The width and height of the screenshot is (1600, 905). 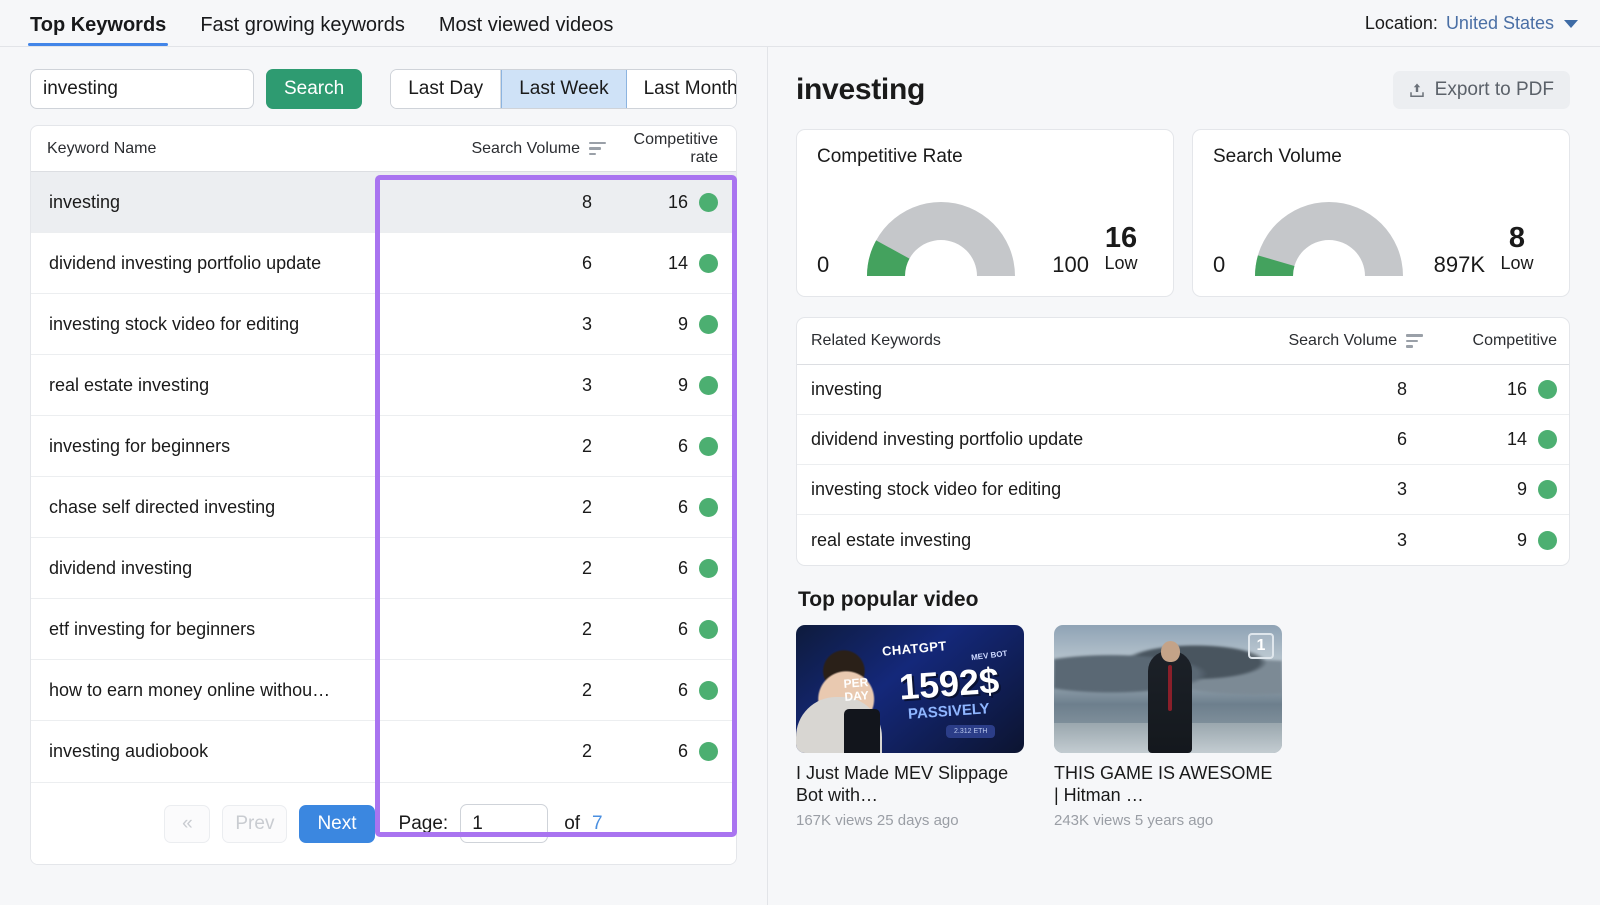 I want to click on range-last-day: Last Day, so click(x=446, y=89).